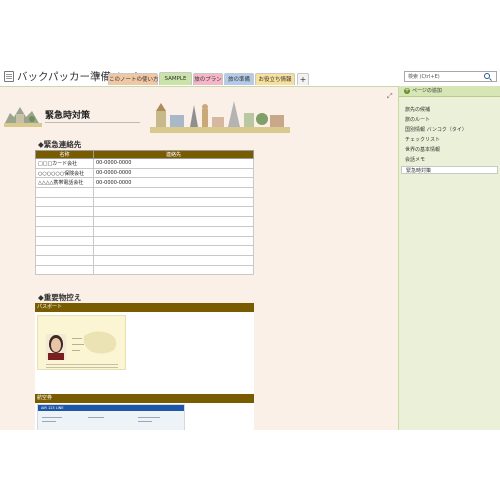 This screenshot has width=500, height=500. Describe the element at coordinates (449, 150) in the screenshot. I see `page-list-item: 世界の基本情報` at that location.